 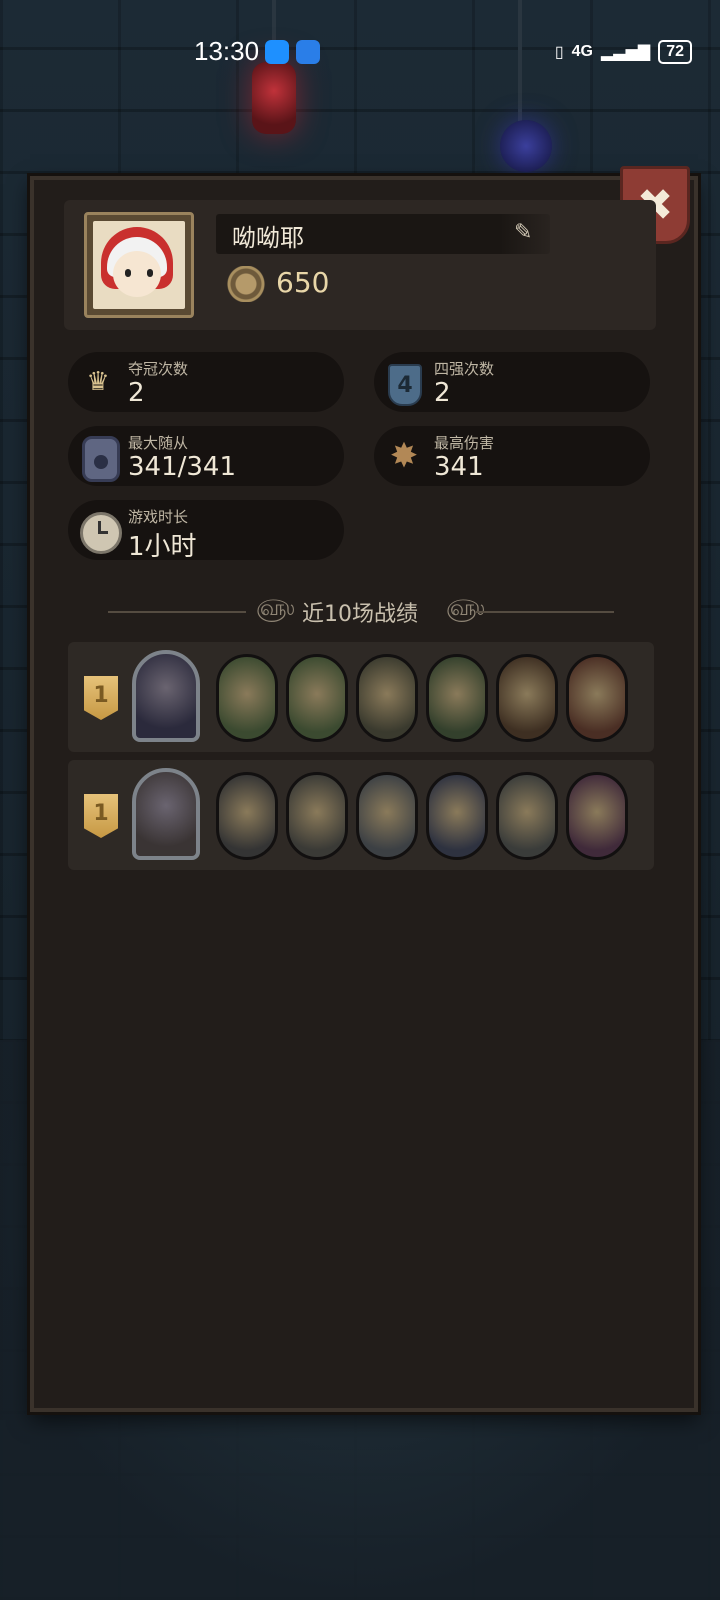 What do you see at coordinates (247, 816) in the screenshot?
I see `minion-card-iron-robot` at bounding box center [247, 816].